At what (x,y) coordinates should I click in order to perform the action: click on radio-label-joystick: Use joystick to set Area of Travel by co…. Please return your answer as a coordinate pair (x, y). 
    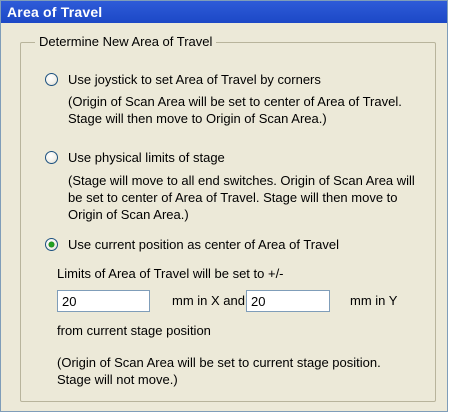
    Looking at the image, I should click on (194, 79).